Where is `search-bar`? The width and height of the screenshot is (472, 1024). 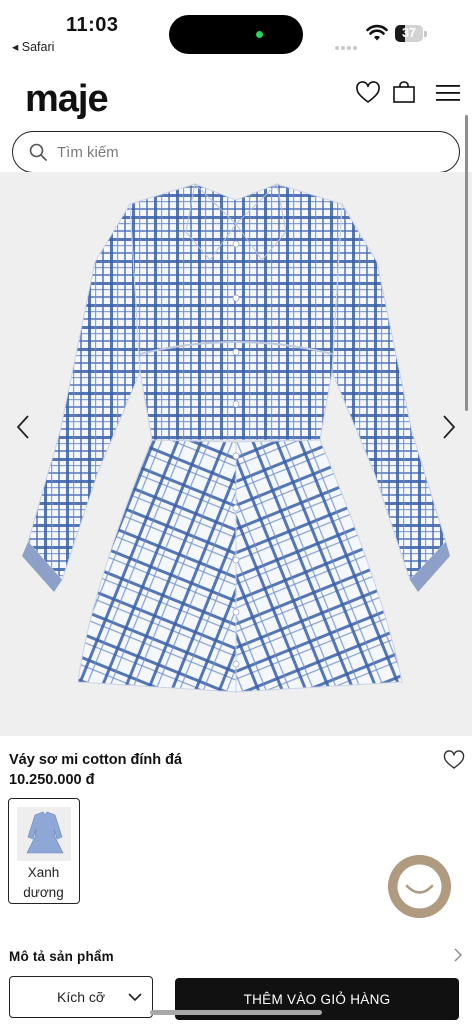
search-bar is located at coordinates (236, 152).